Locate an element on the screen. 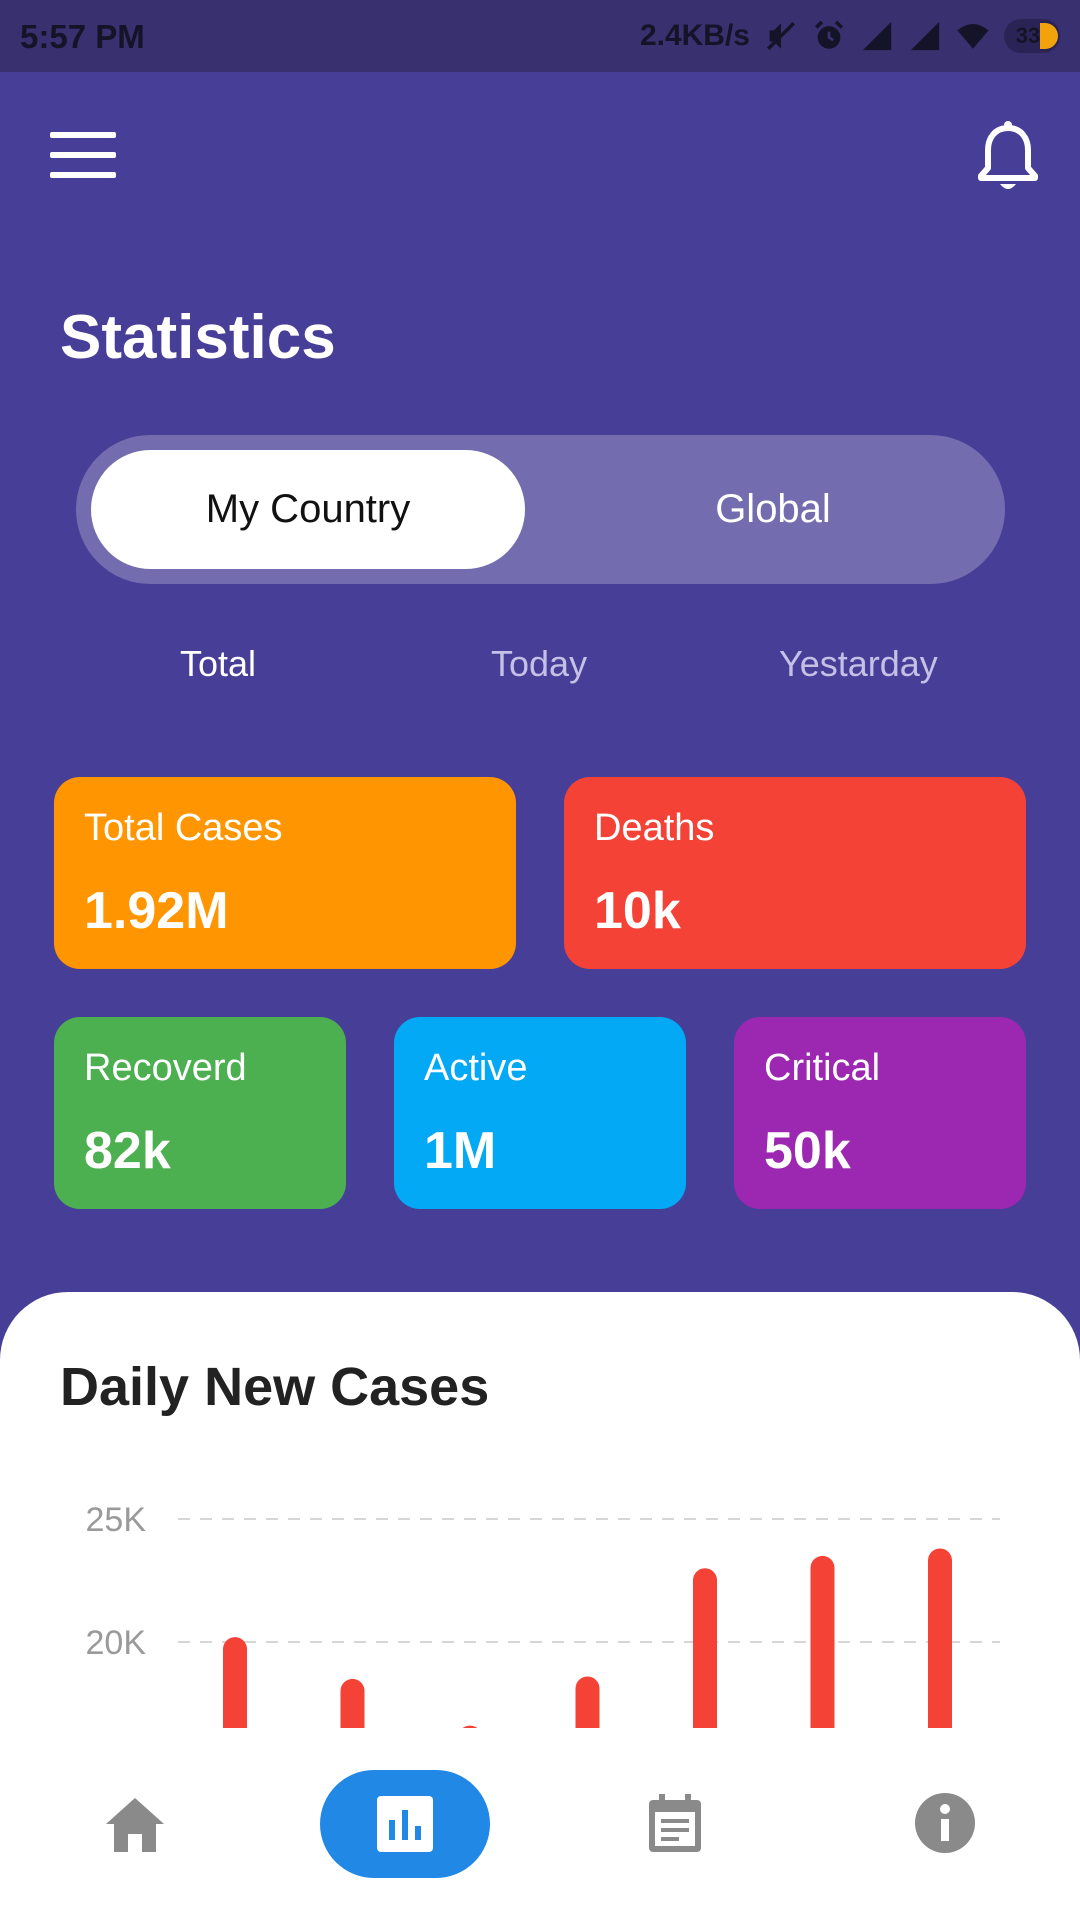 Image resolution: width=1080 pixels, height=1920 pixels. total-cases-card: Total Cases 1.92M is located at coordinates (285, 873).